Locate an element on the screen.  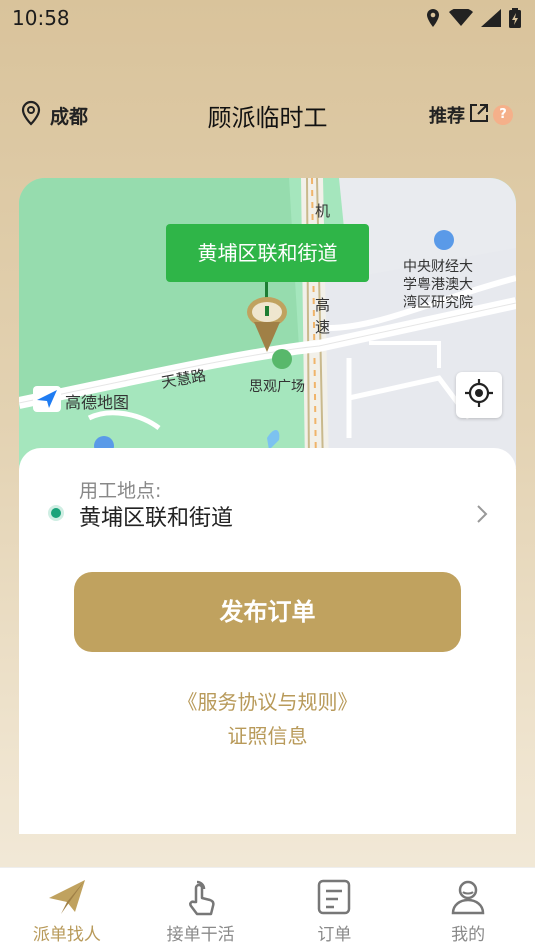
worksite-dot-icon is located at coordinates (56, 513).